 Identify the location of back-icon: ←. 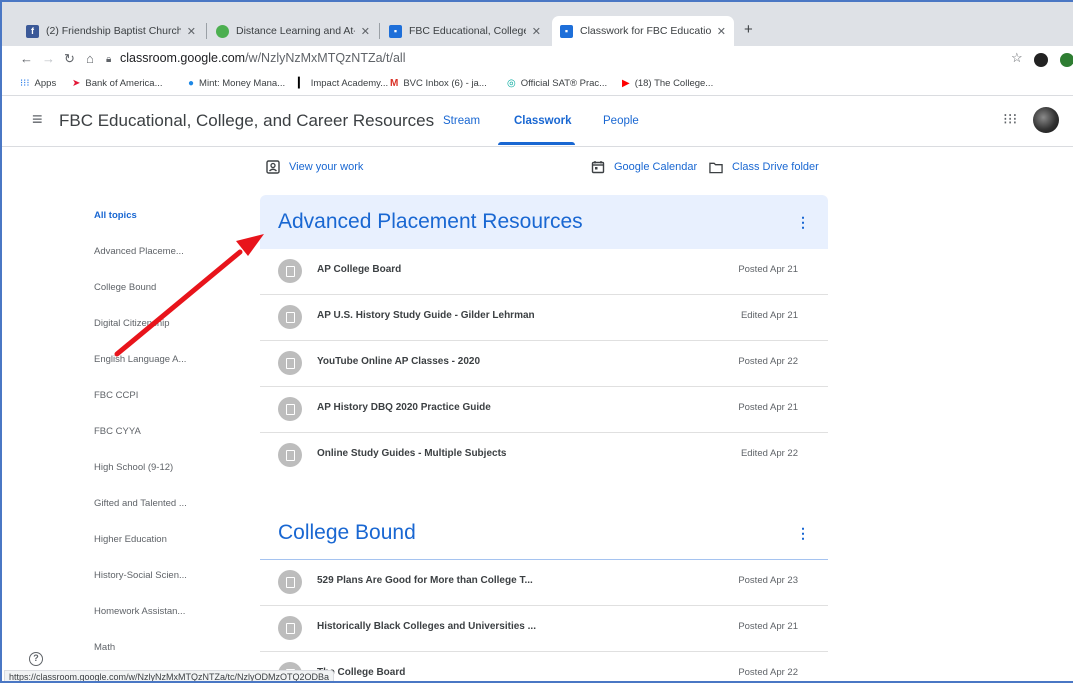
(26, 58).